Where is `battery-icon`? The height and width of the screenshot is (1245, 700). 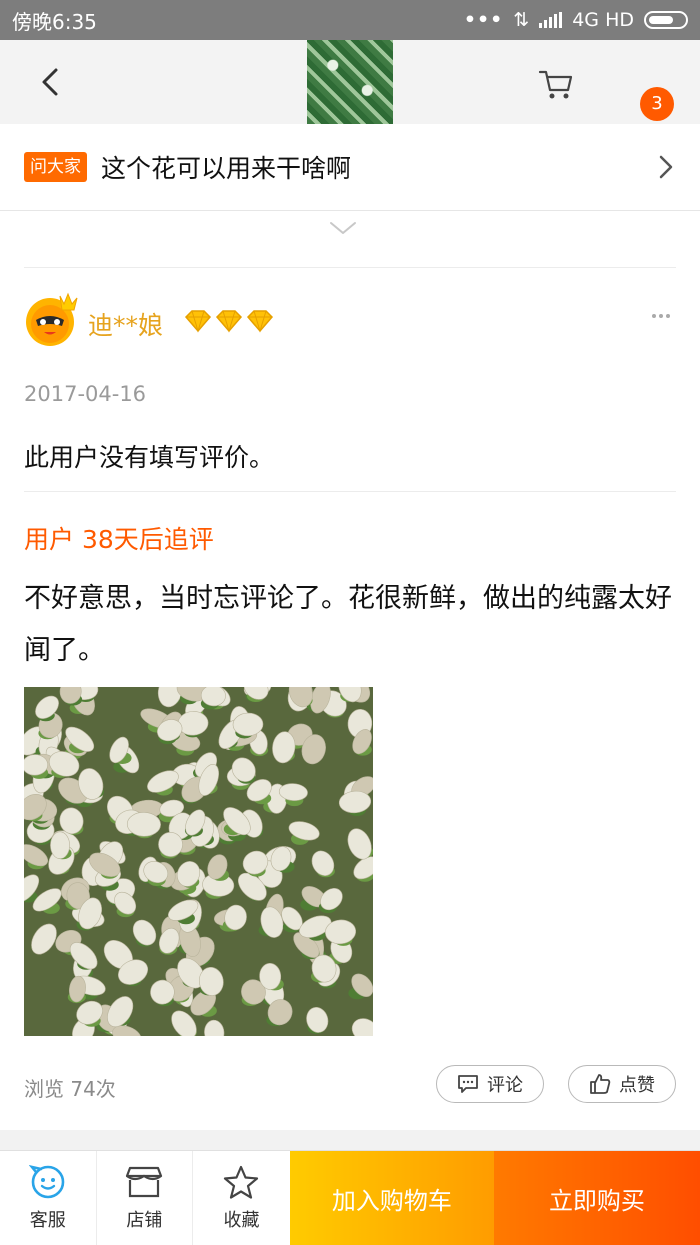 battery-icon is located at coordinates (666, 20).